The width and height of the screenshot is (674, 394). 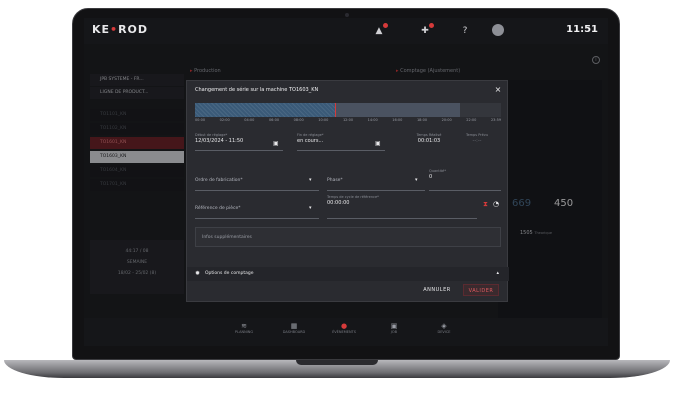 What do you see at coordinates (397, 120) in the screenshot?
I see `timeline-tick-label: 16:00` at bounding box center [397, 120].